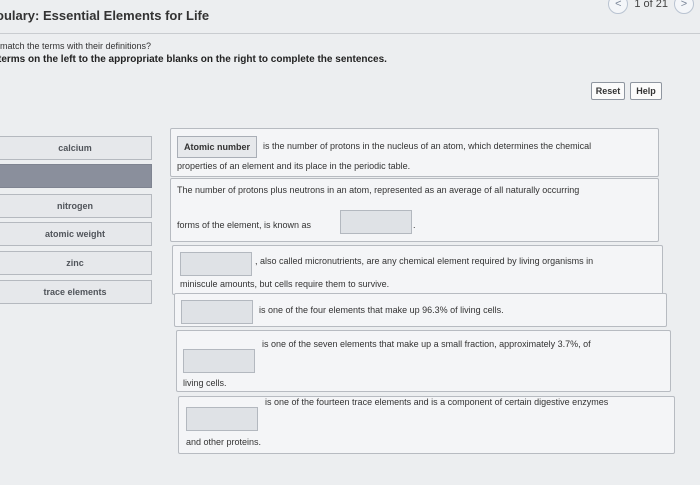 The image size is (700, 485). What do you see at coordinates (618, 7) in the screenshot?
I see `prev-page-button: <` at bounding box center [618, 7].